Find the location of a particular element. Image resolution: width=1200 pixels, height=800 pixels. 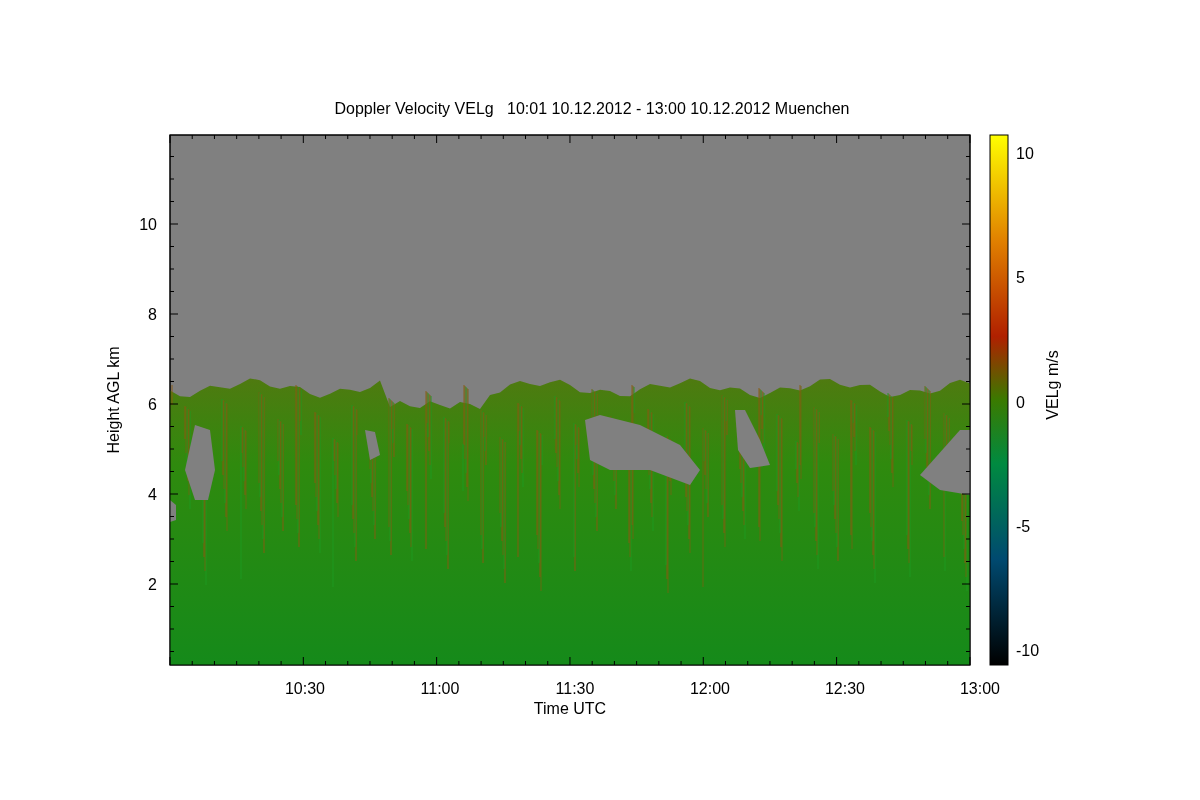

y-tick-label: 8 is located at coordinates (152, 314).